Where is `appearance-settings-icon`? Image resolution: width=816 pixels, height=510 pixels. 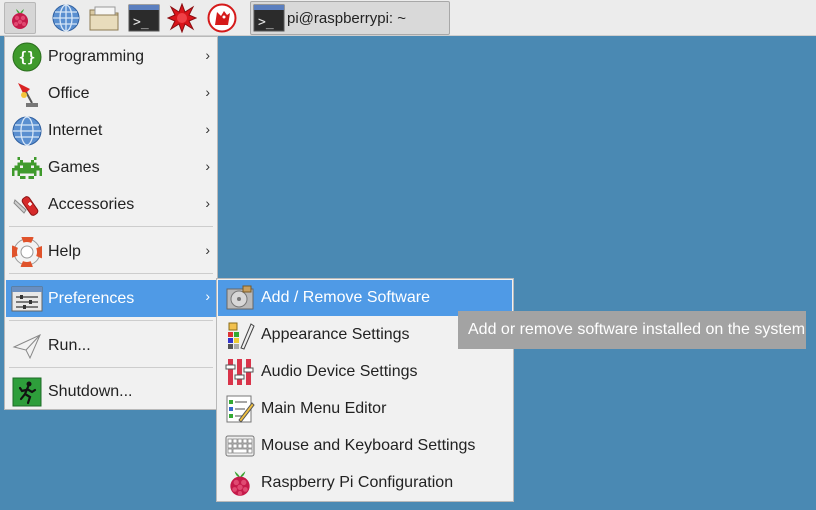
appearance-settings-icon is located at coordinates (240, 335).